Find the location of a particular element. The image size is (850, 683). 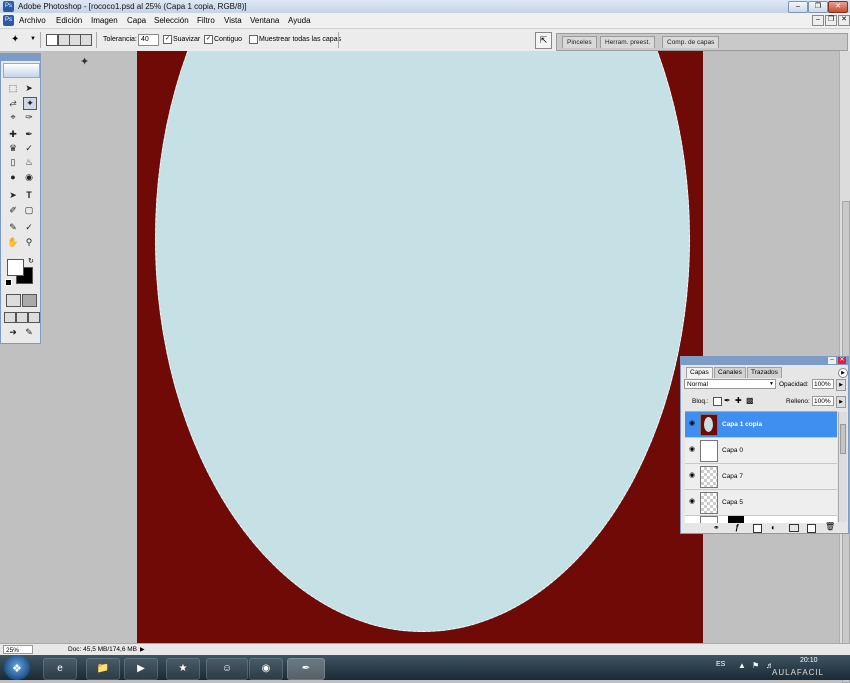

type-tool-icon: T is located at coordinates (29, 195).